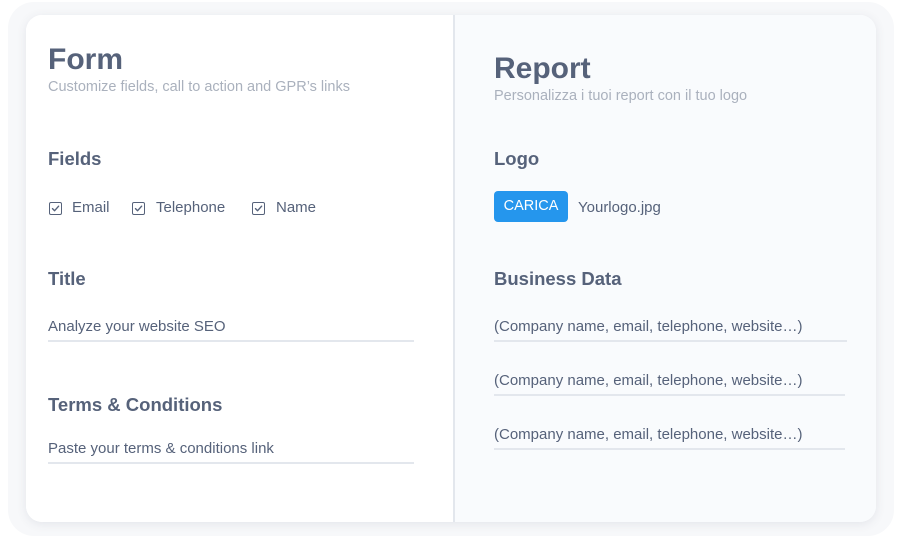  I want to click on business-data-heading: Business Data, so click(558, 278).